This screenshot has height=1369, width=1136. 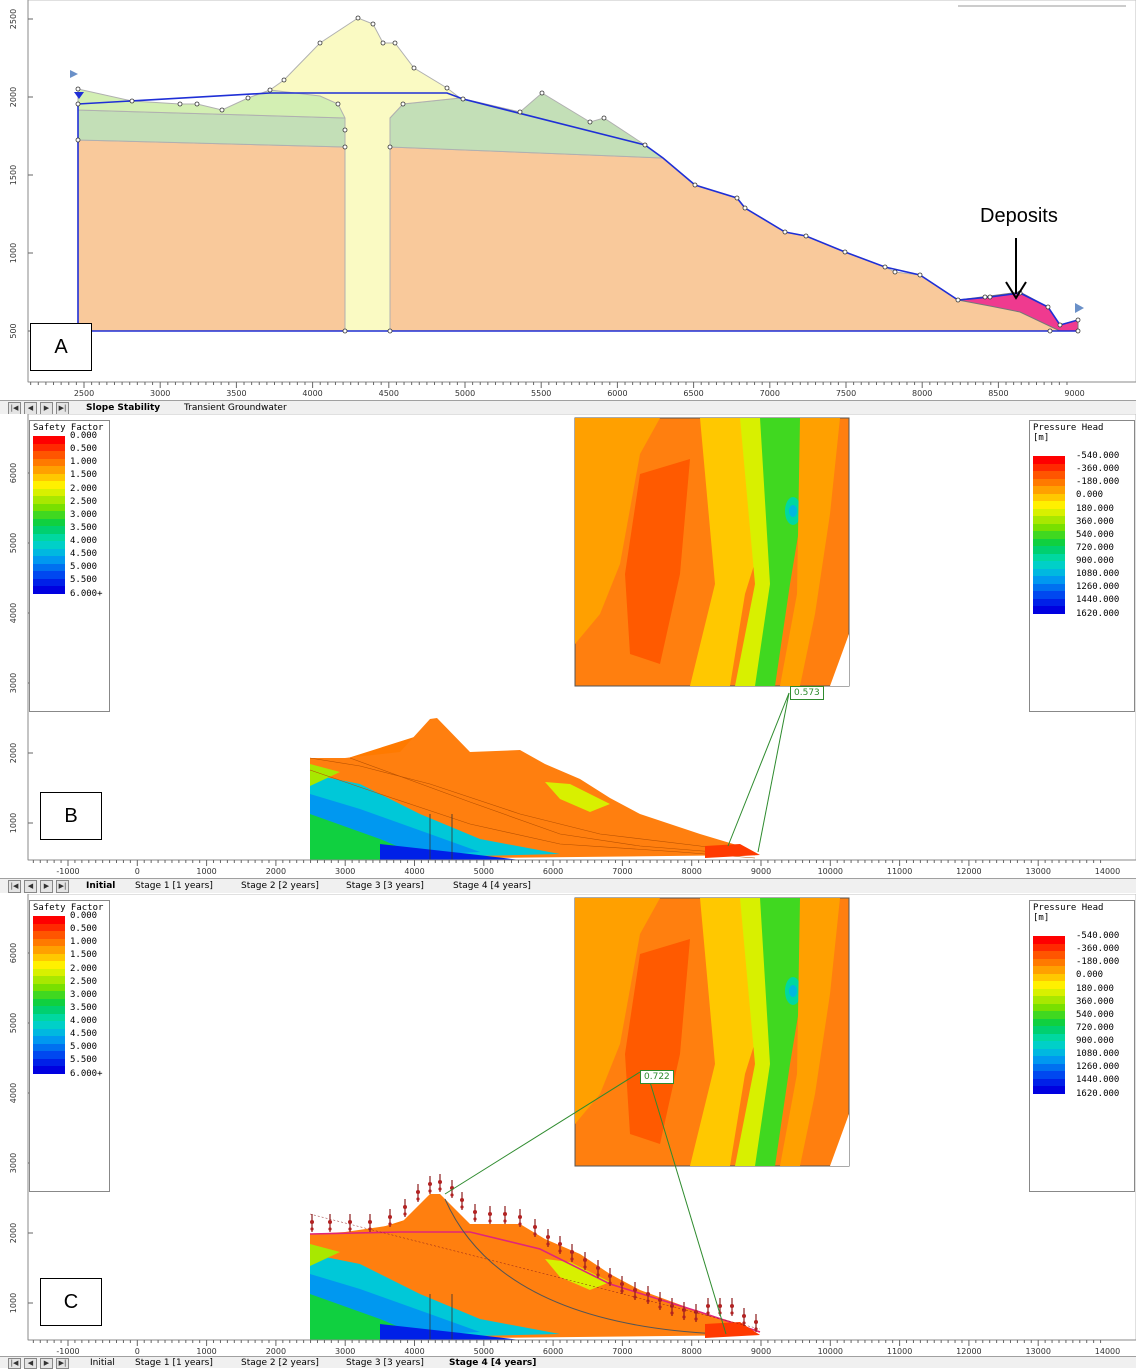 I want to click on legend-value-label: 4.500, so click(x=84, y=1034).